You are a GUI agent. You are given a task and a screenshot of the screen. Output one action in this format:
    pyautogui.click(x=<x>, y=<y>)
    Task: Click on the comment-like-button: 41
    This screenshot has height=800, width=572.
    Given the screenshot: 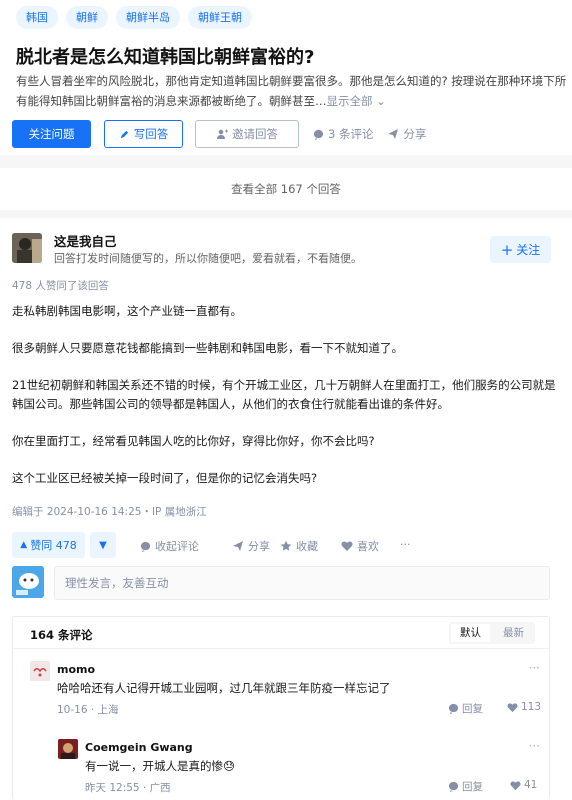 What is the action you would take?
    pyautogui.click(x=523, y=785)
    